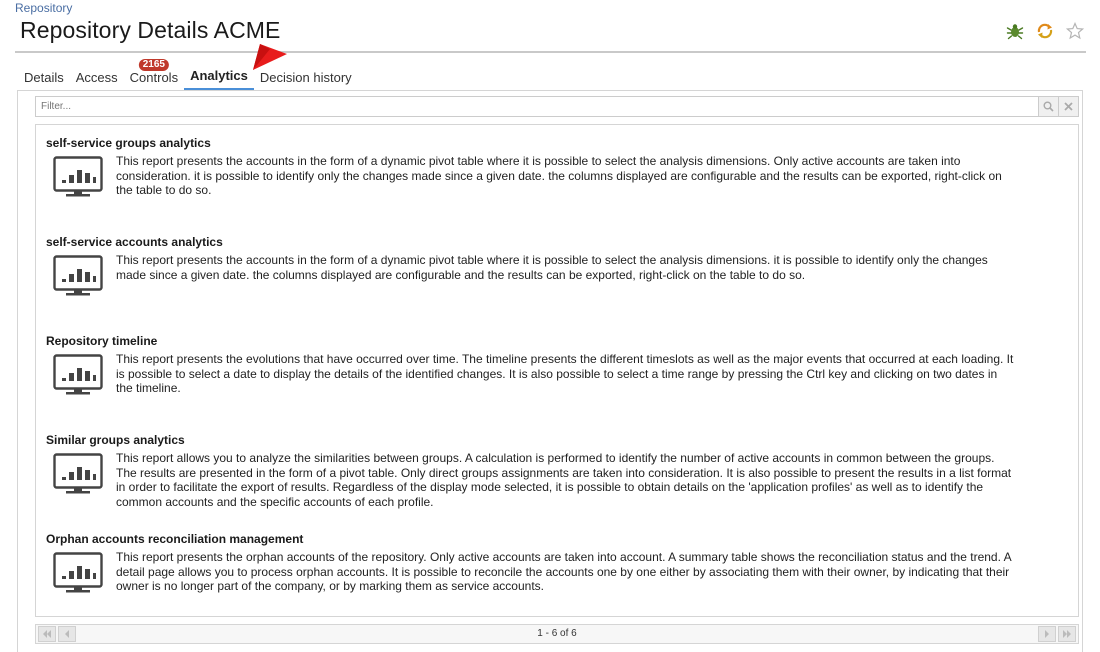  I want to click on filter-input, so click(536, 106).